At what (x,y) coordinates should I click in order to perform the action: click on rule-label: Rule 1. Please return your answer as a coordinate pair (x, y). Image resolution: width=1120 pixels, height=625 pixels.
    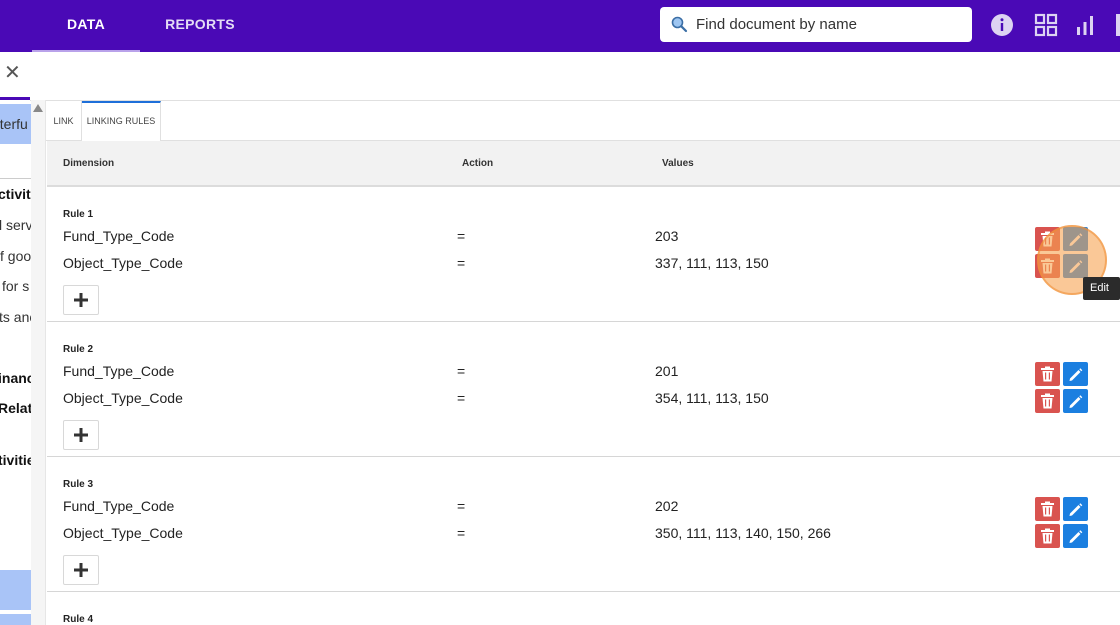
    Looking at the image, I should click on (78, 214).